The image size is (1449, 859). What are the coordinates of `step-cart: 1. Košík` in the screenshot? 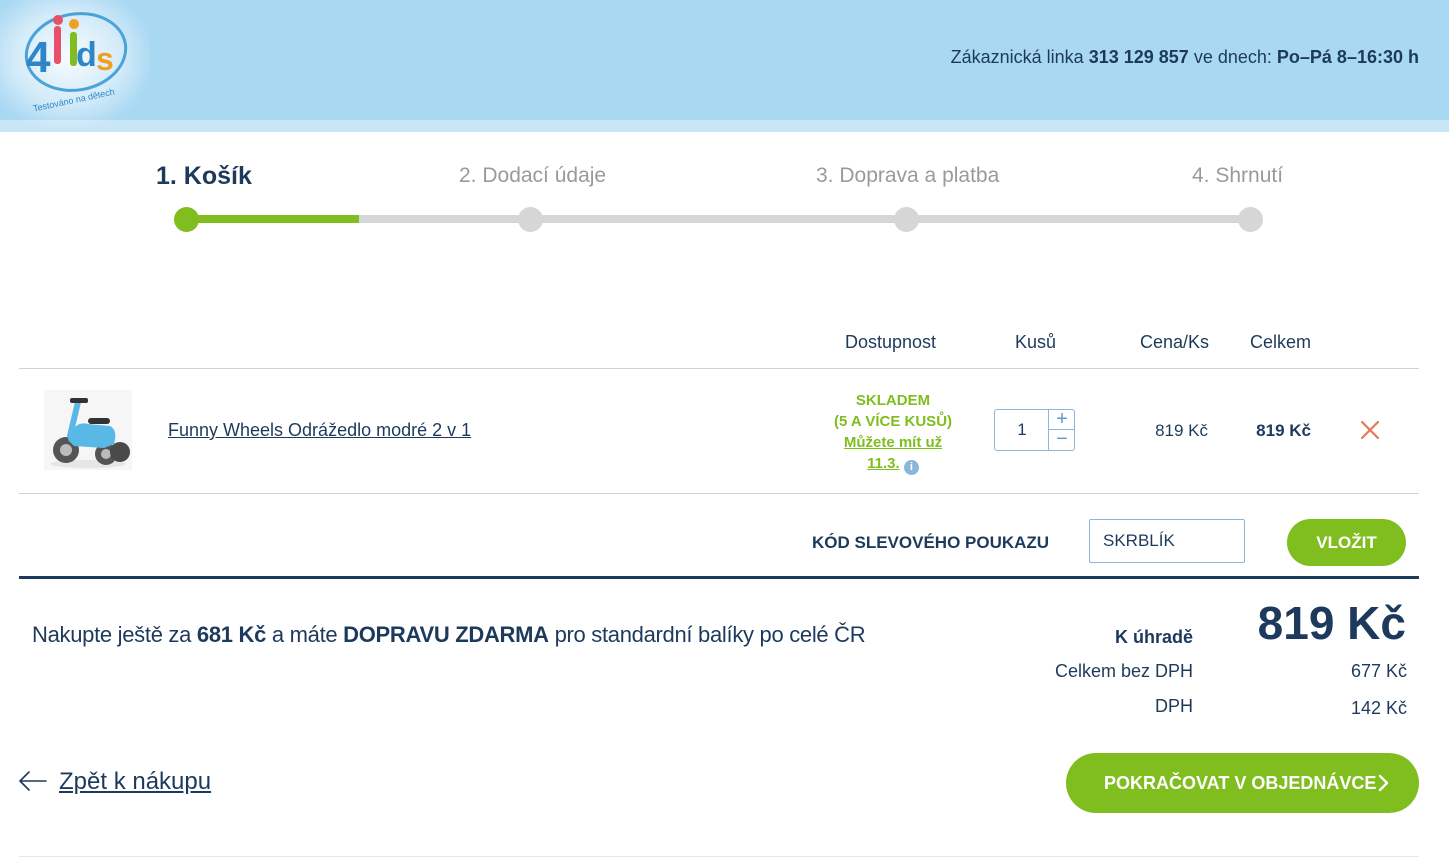 It's located at (204, 176).